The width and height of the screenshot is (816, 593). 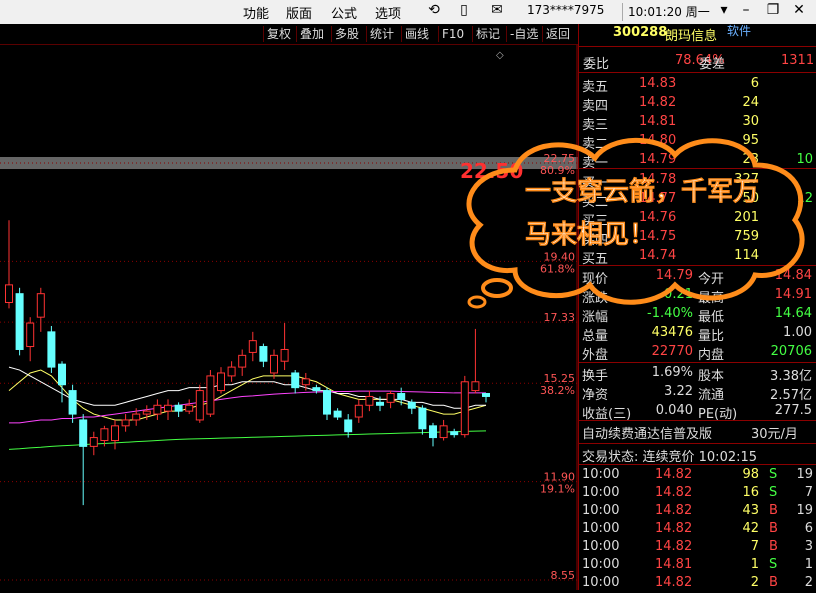 What do you see at coordinates (697, 547) in the screenshot?
I see `tick-row: 10:00 14.82 7 B 3` at bounding box center [697, 547].